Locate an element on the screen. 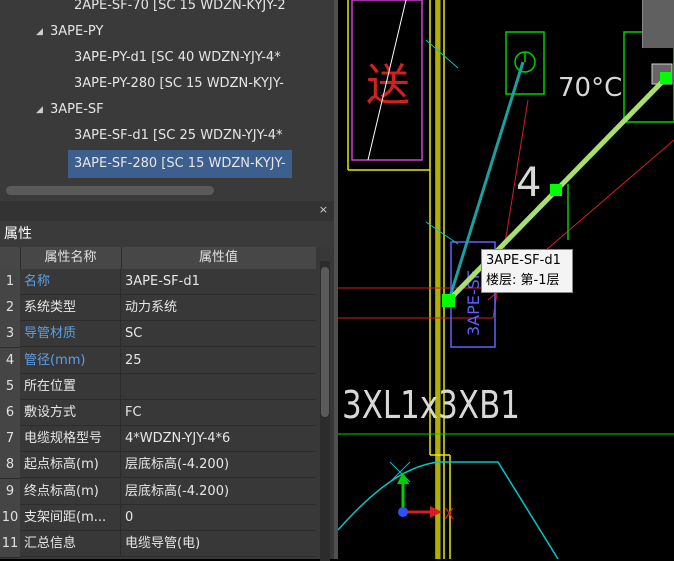  row-number: 4 is located at coordinates (10, 361).